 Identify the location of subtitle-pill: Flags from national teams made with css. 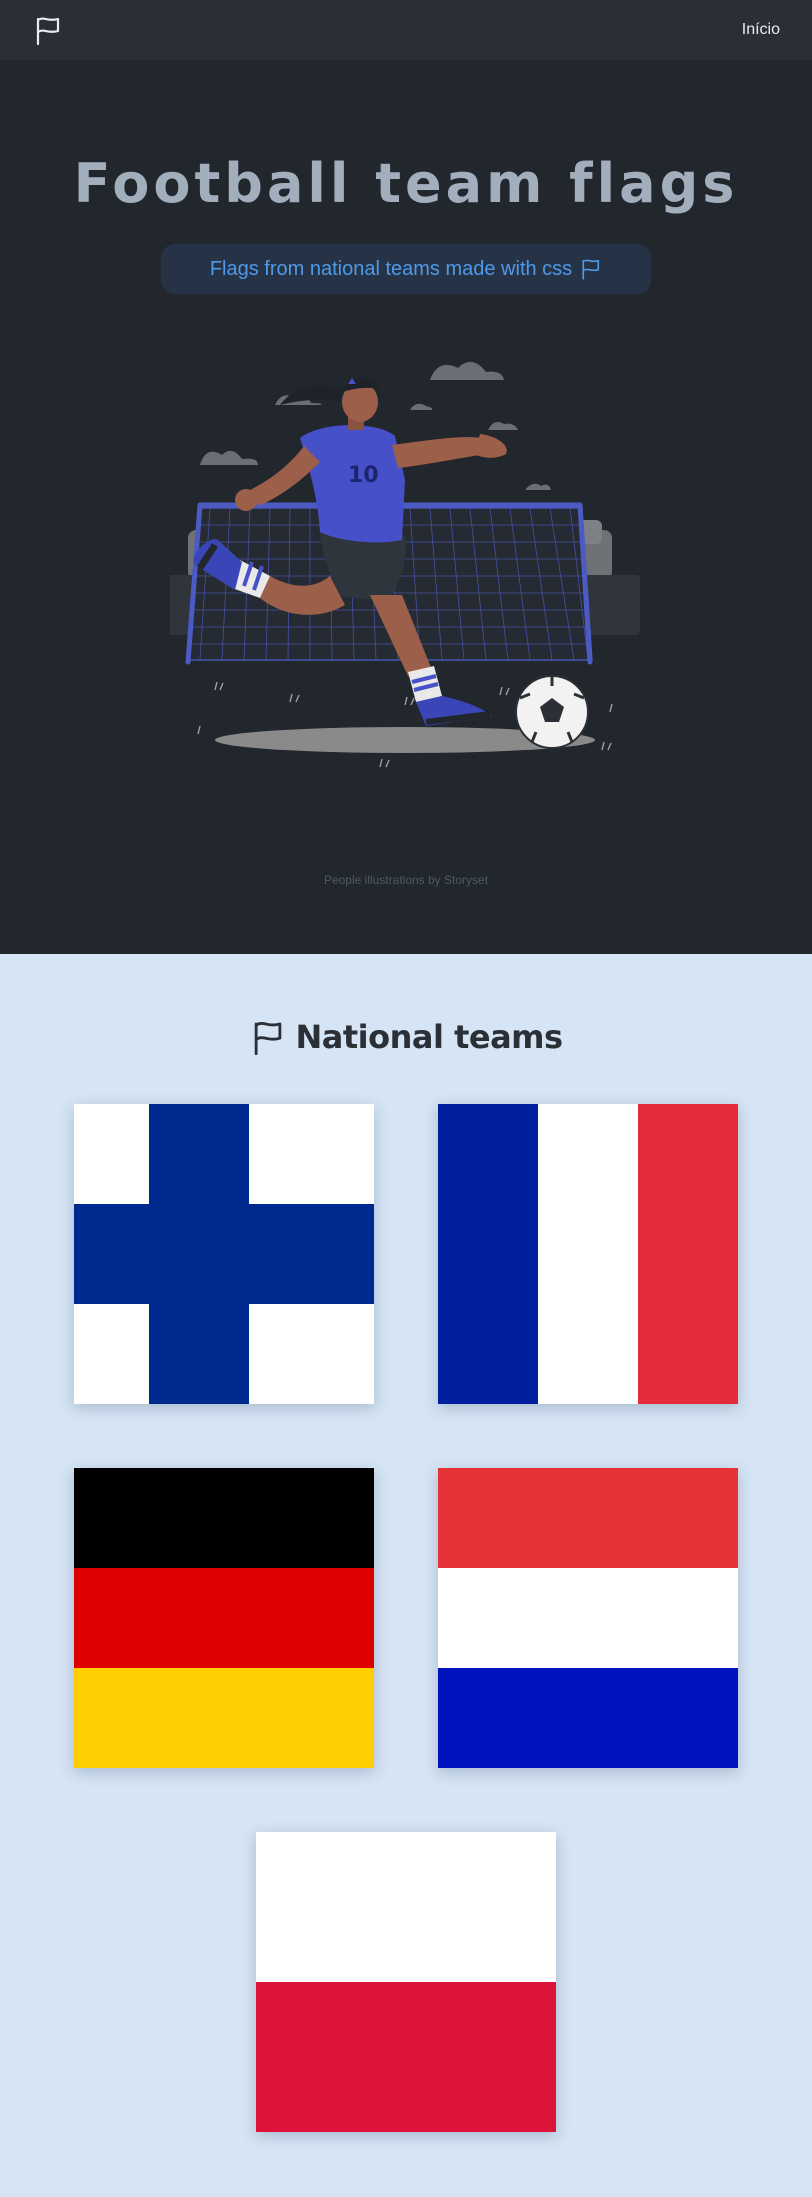
(406, 269).